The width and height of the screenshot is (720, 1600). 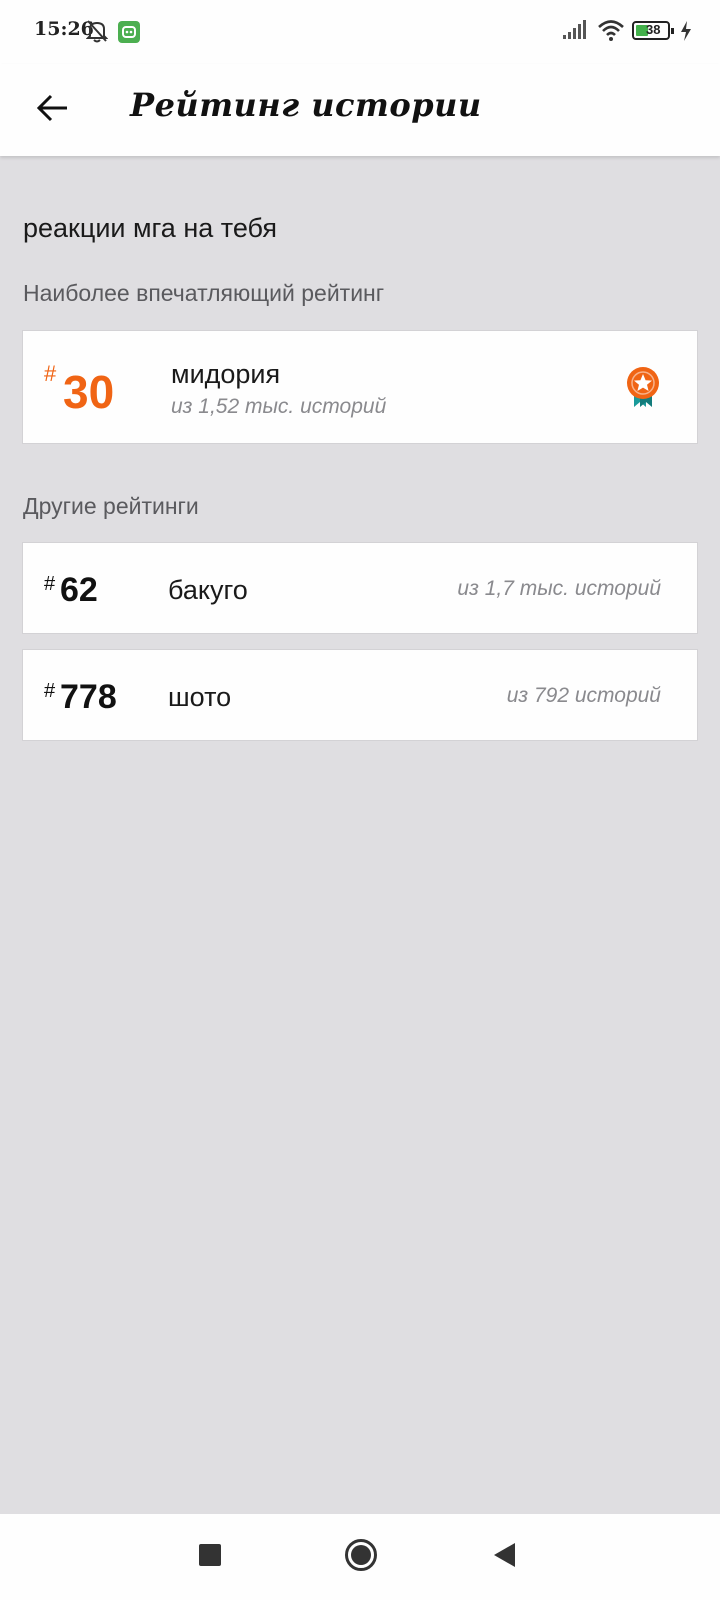 I want to click on ranking-row: # 62 бакуго из 1,7 тыс. историй, so click(x=360, y=588).